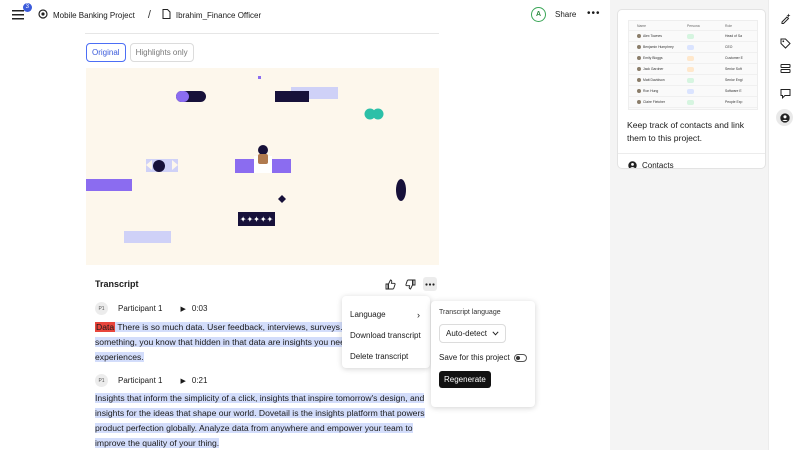 This screenshot has width=800, height=450. What do you see at coordinates (734, 102) in the screenshot?
I see `preview-row-role: People Exp` at bounding box center [734, 102].